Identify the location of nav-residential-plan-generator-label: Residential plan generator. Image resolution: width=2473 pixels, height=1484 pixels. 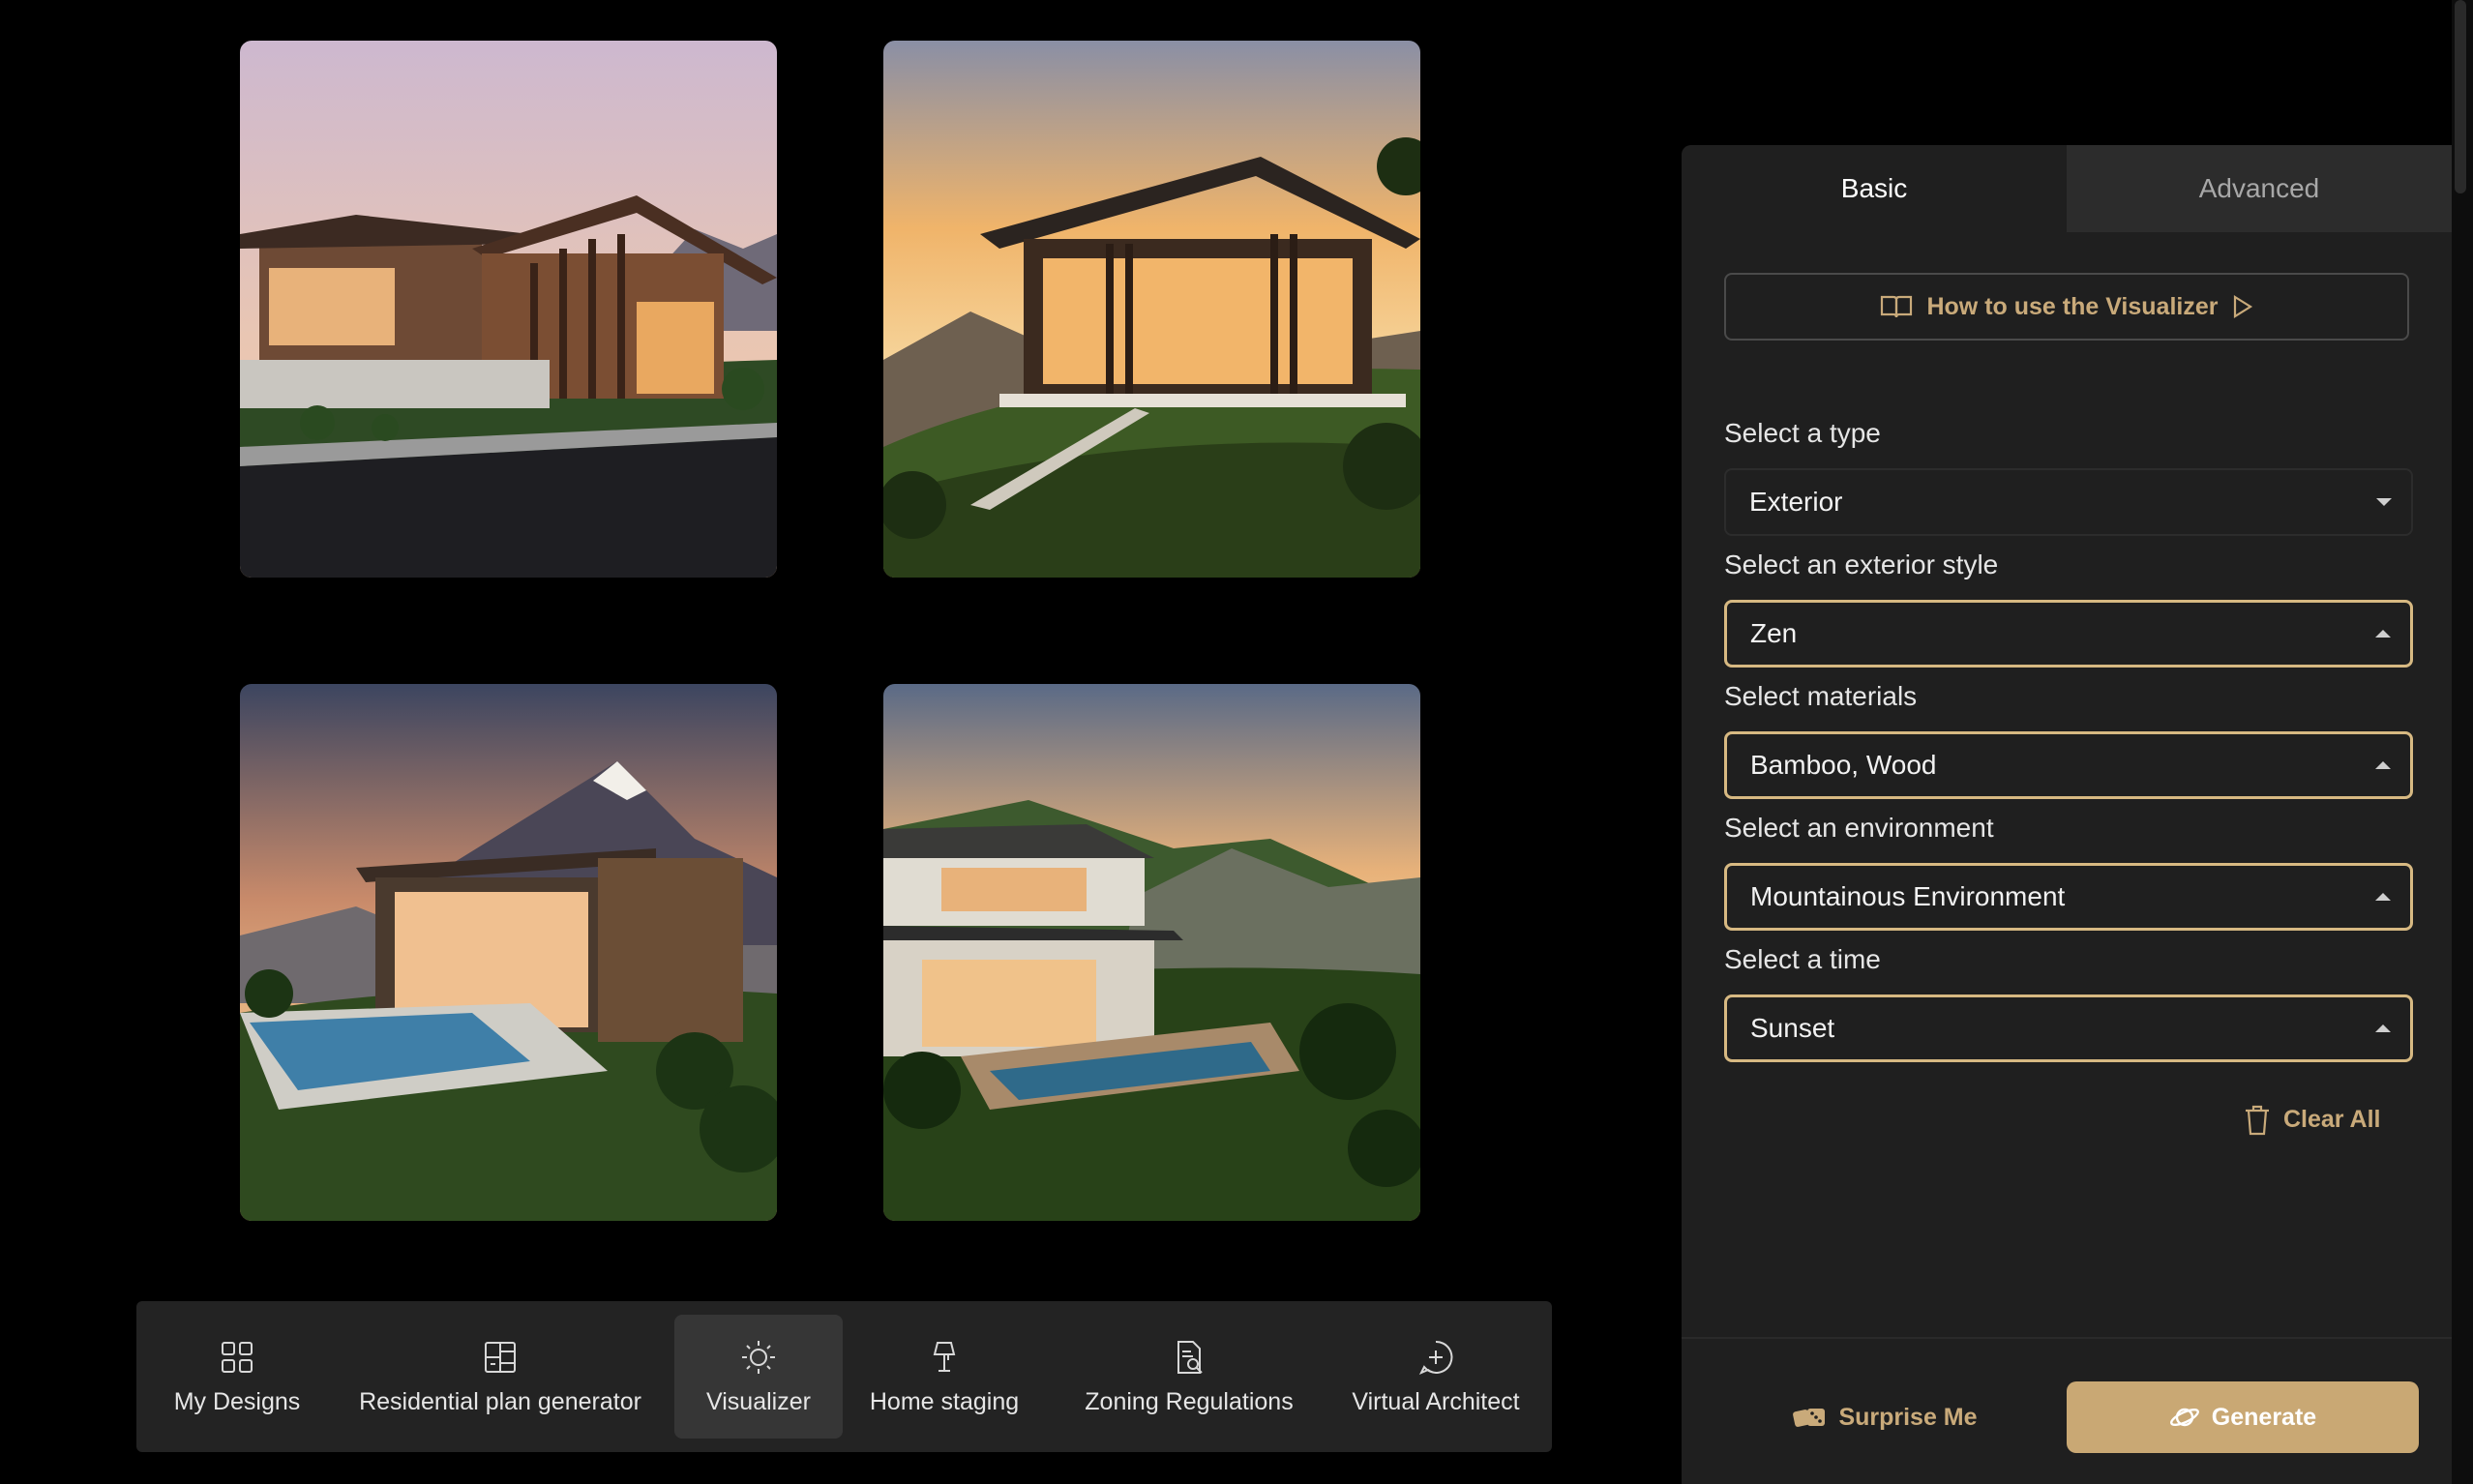
(500, 1401).